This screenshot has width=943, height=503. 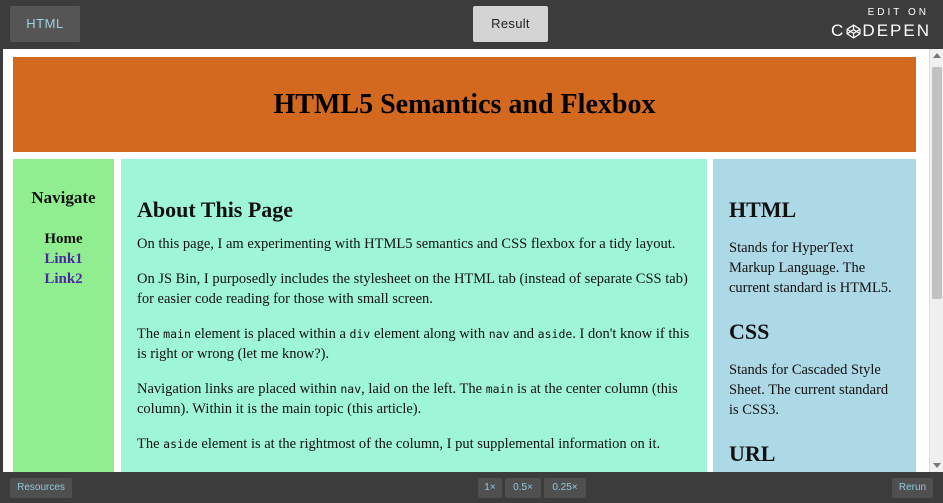 What do you see at coordinates (180, 444) in the screenshot?
I see `p5-code-aside: aside` at bounding box center [180, 444].